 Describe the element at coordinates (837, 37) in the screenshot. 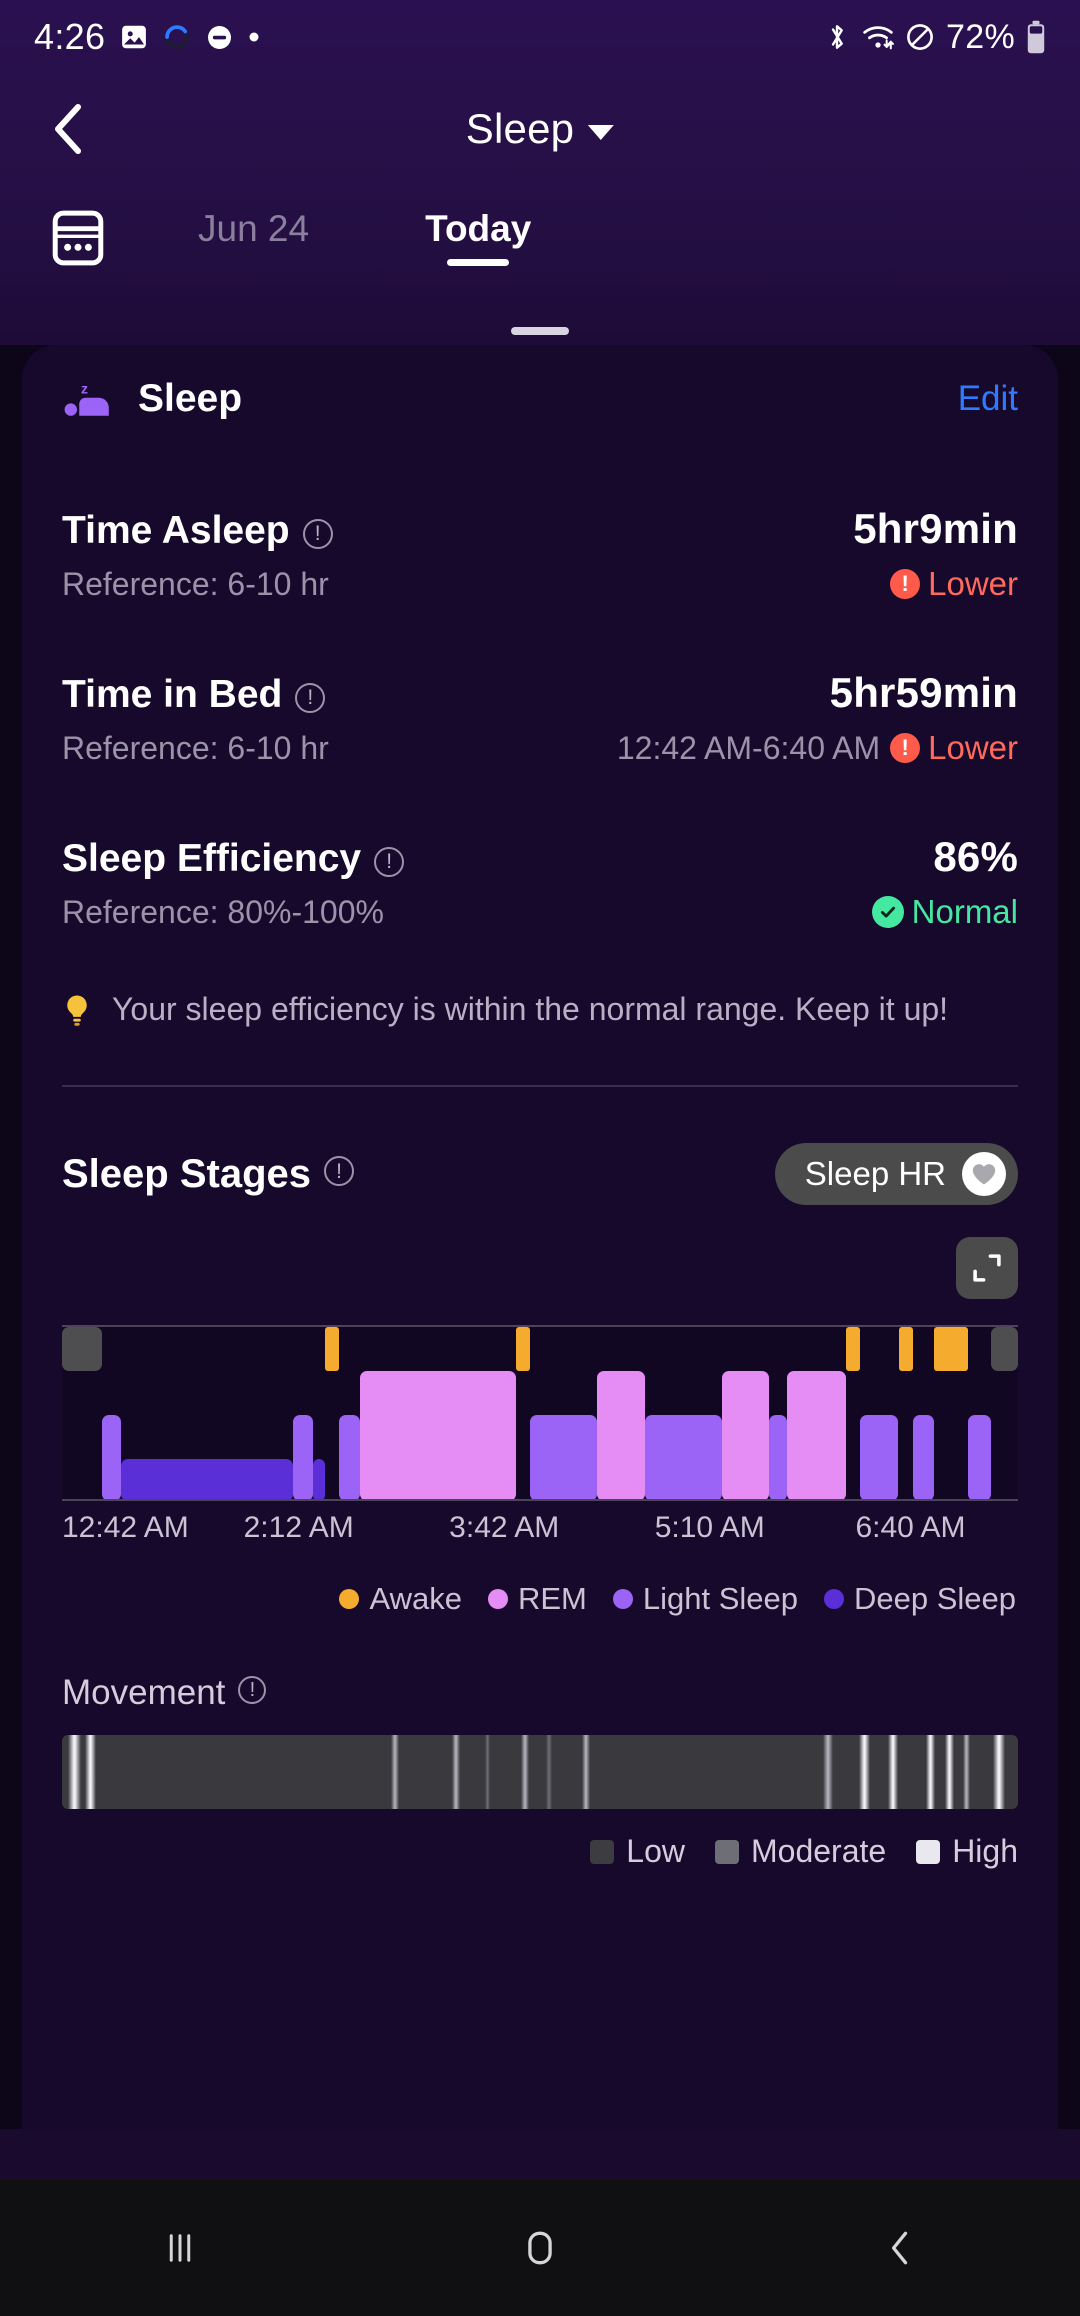

I see `bluetooth-icon` at that location.